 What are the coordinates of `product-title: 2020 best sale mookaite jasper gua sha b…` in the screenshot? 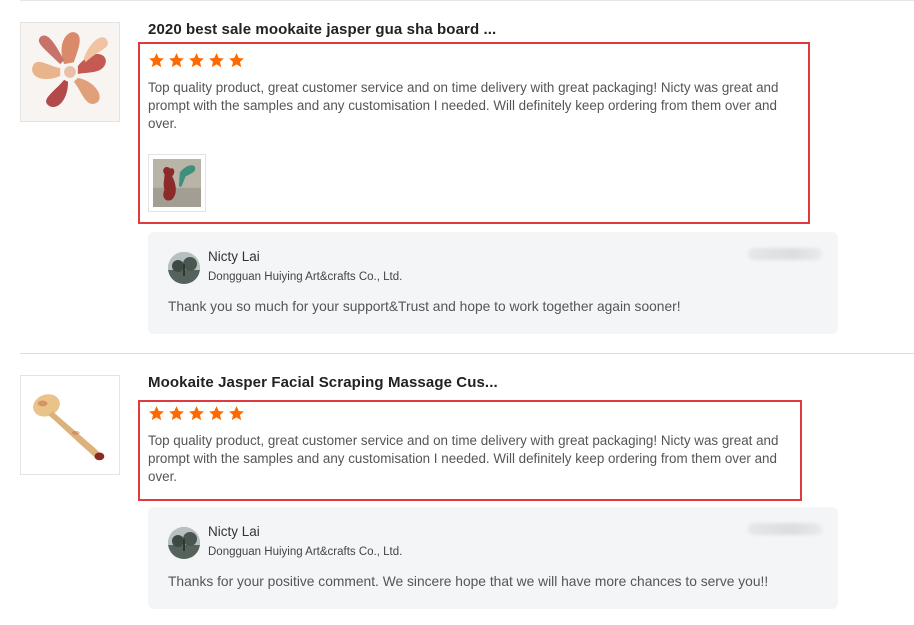 It's located at (322, 29).